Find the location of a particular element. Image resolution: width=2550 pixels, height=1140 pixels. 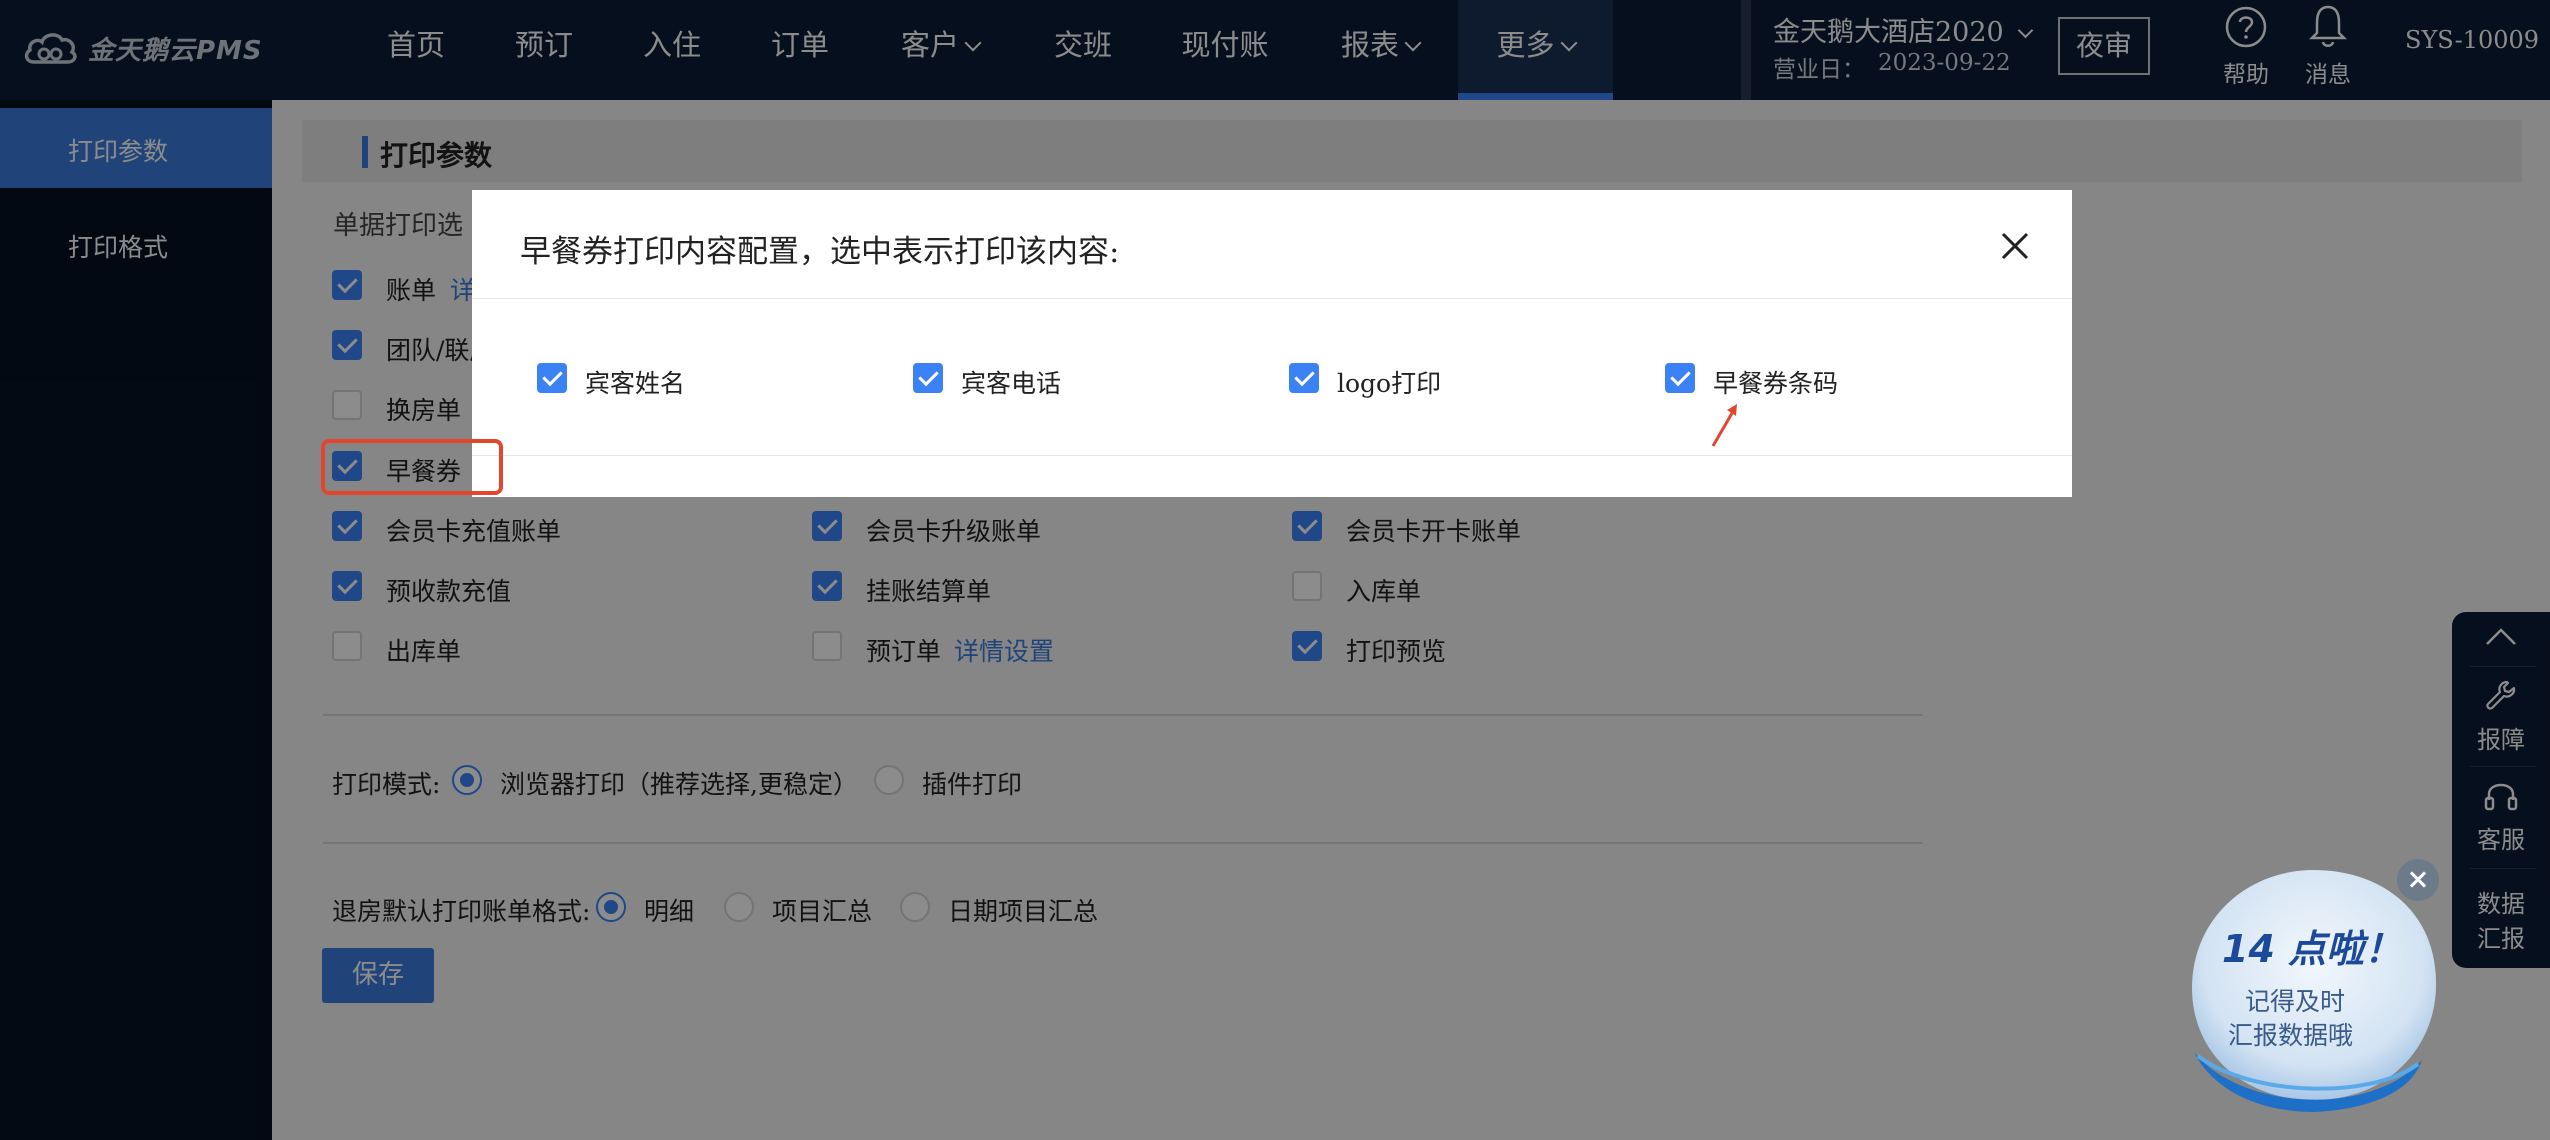

modal-checkbox-guest-name is located at coordinates (552, 378).